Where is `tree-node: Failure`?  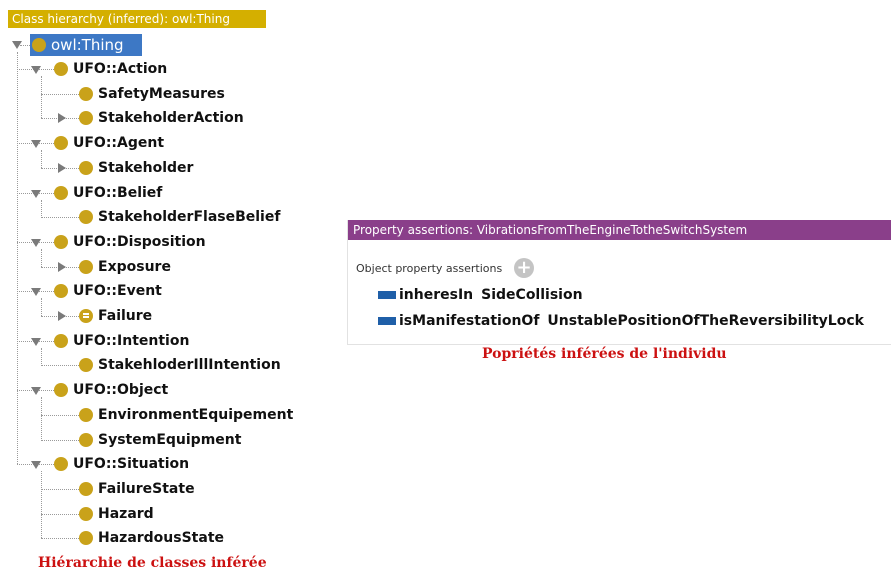
tree-node: Failure is located at coordinates (115, 316).